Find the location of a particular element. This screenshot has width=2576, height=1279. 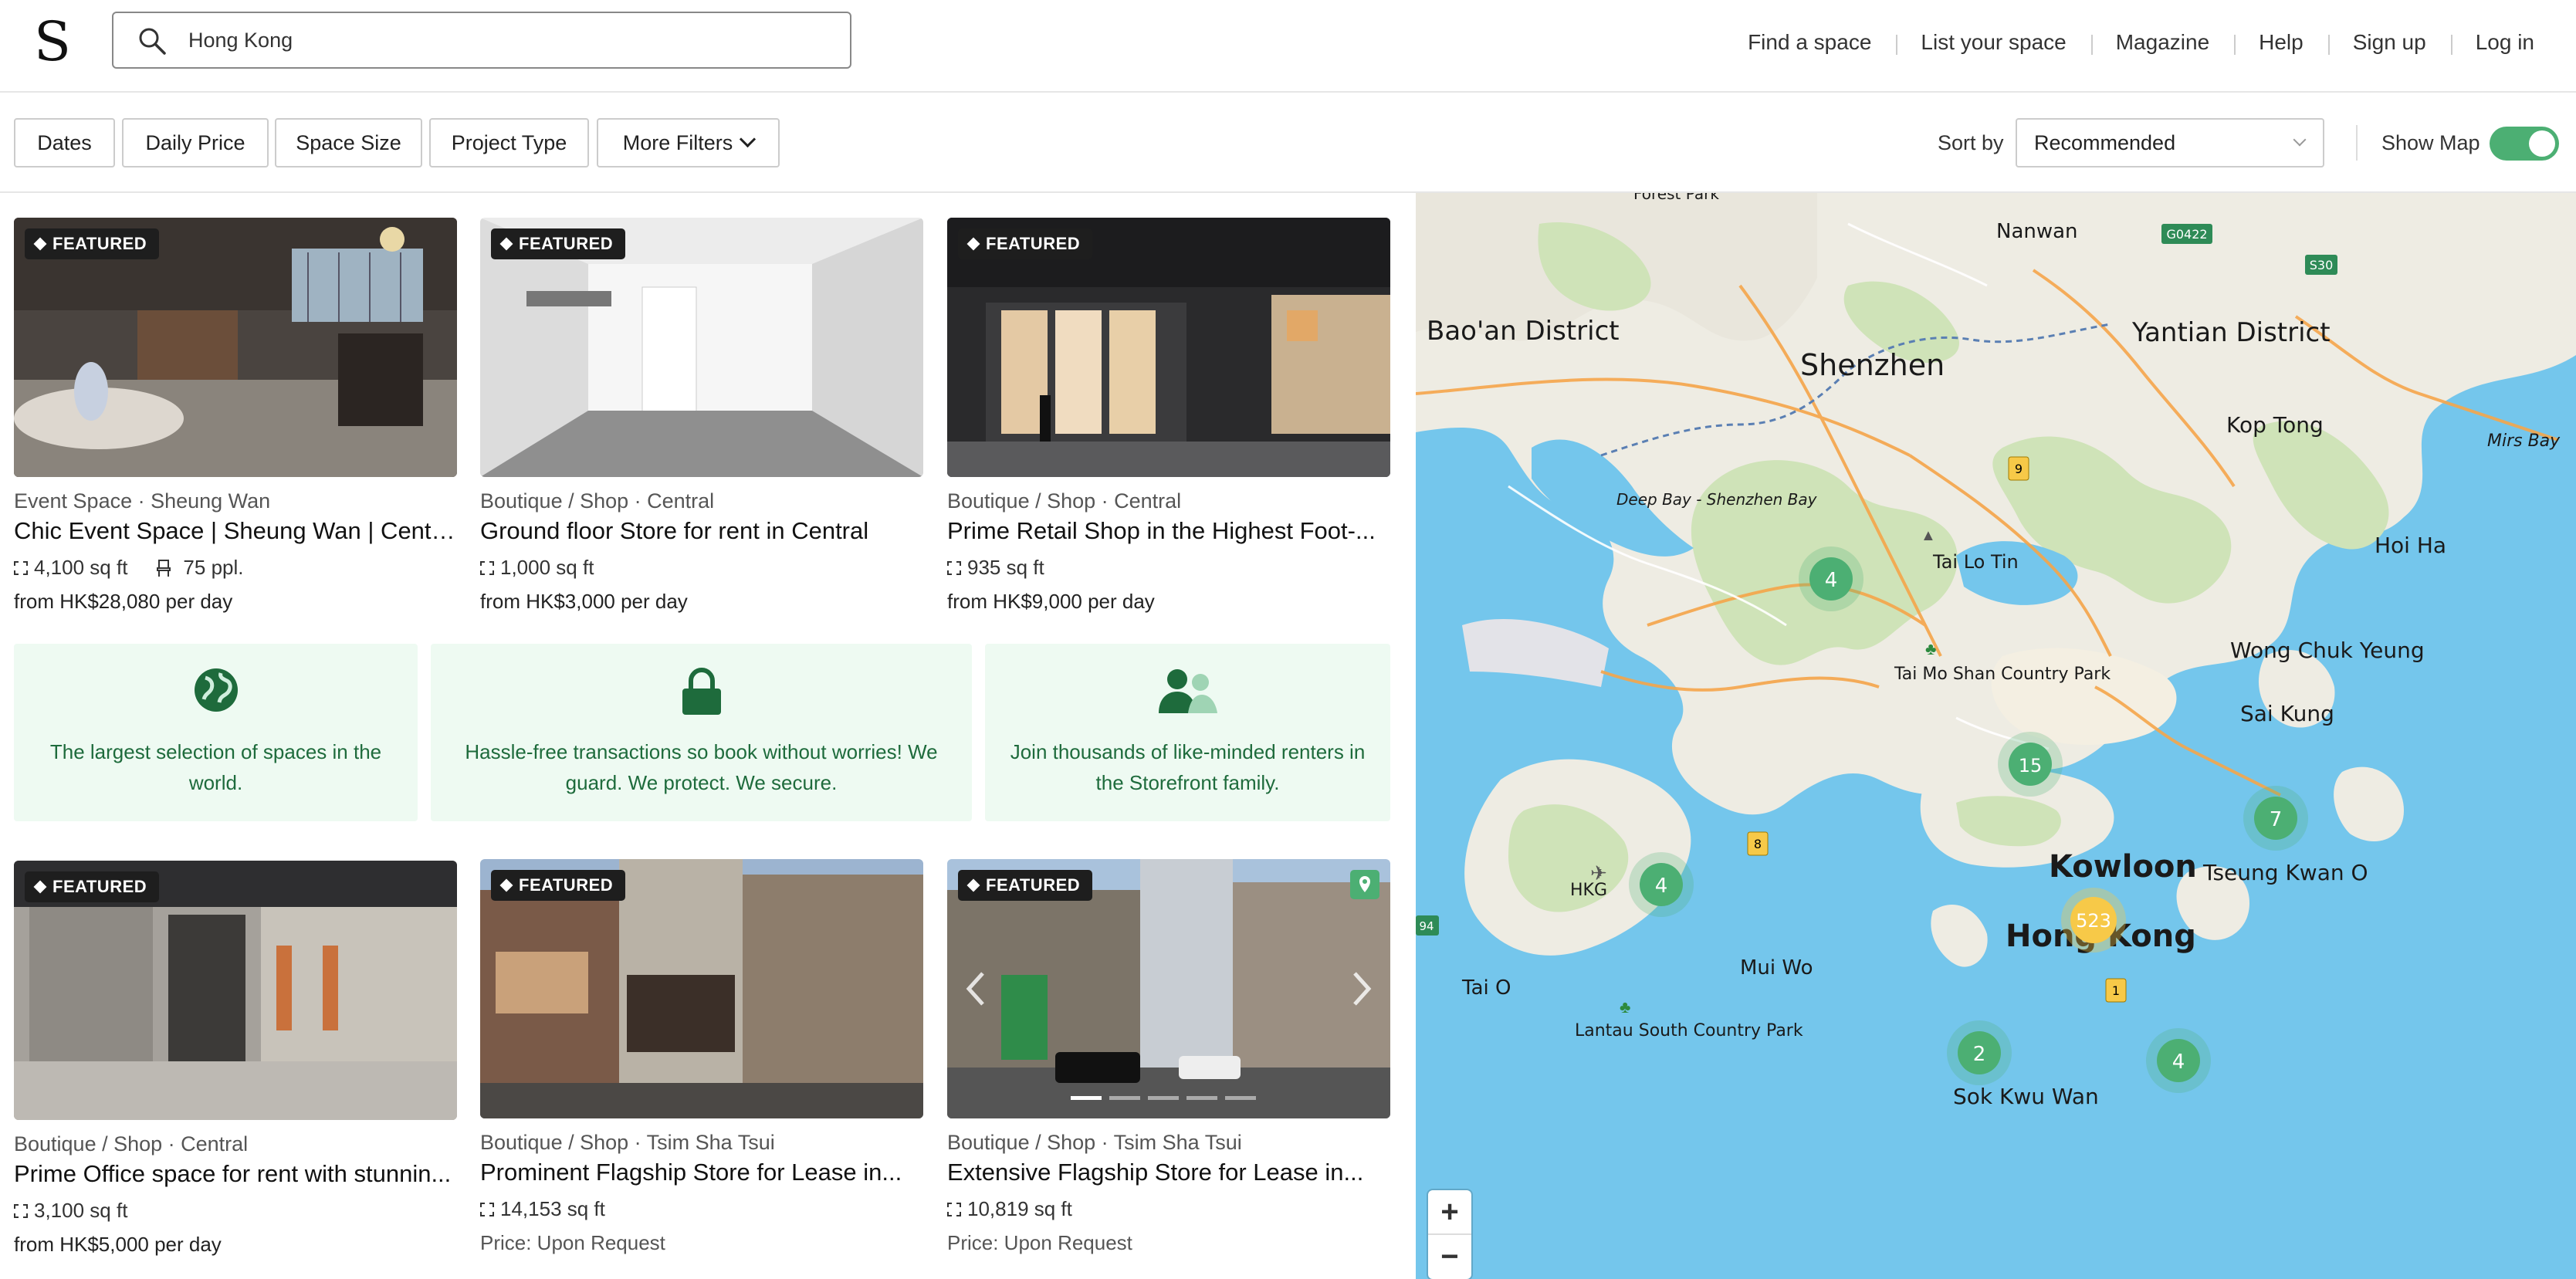

map-label: Hoi Ha is located at coordinates (2410, 545).